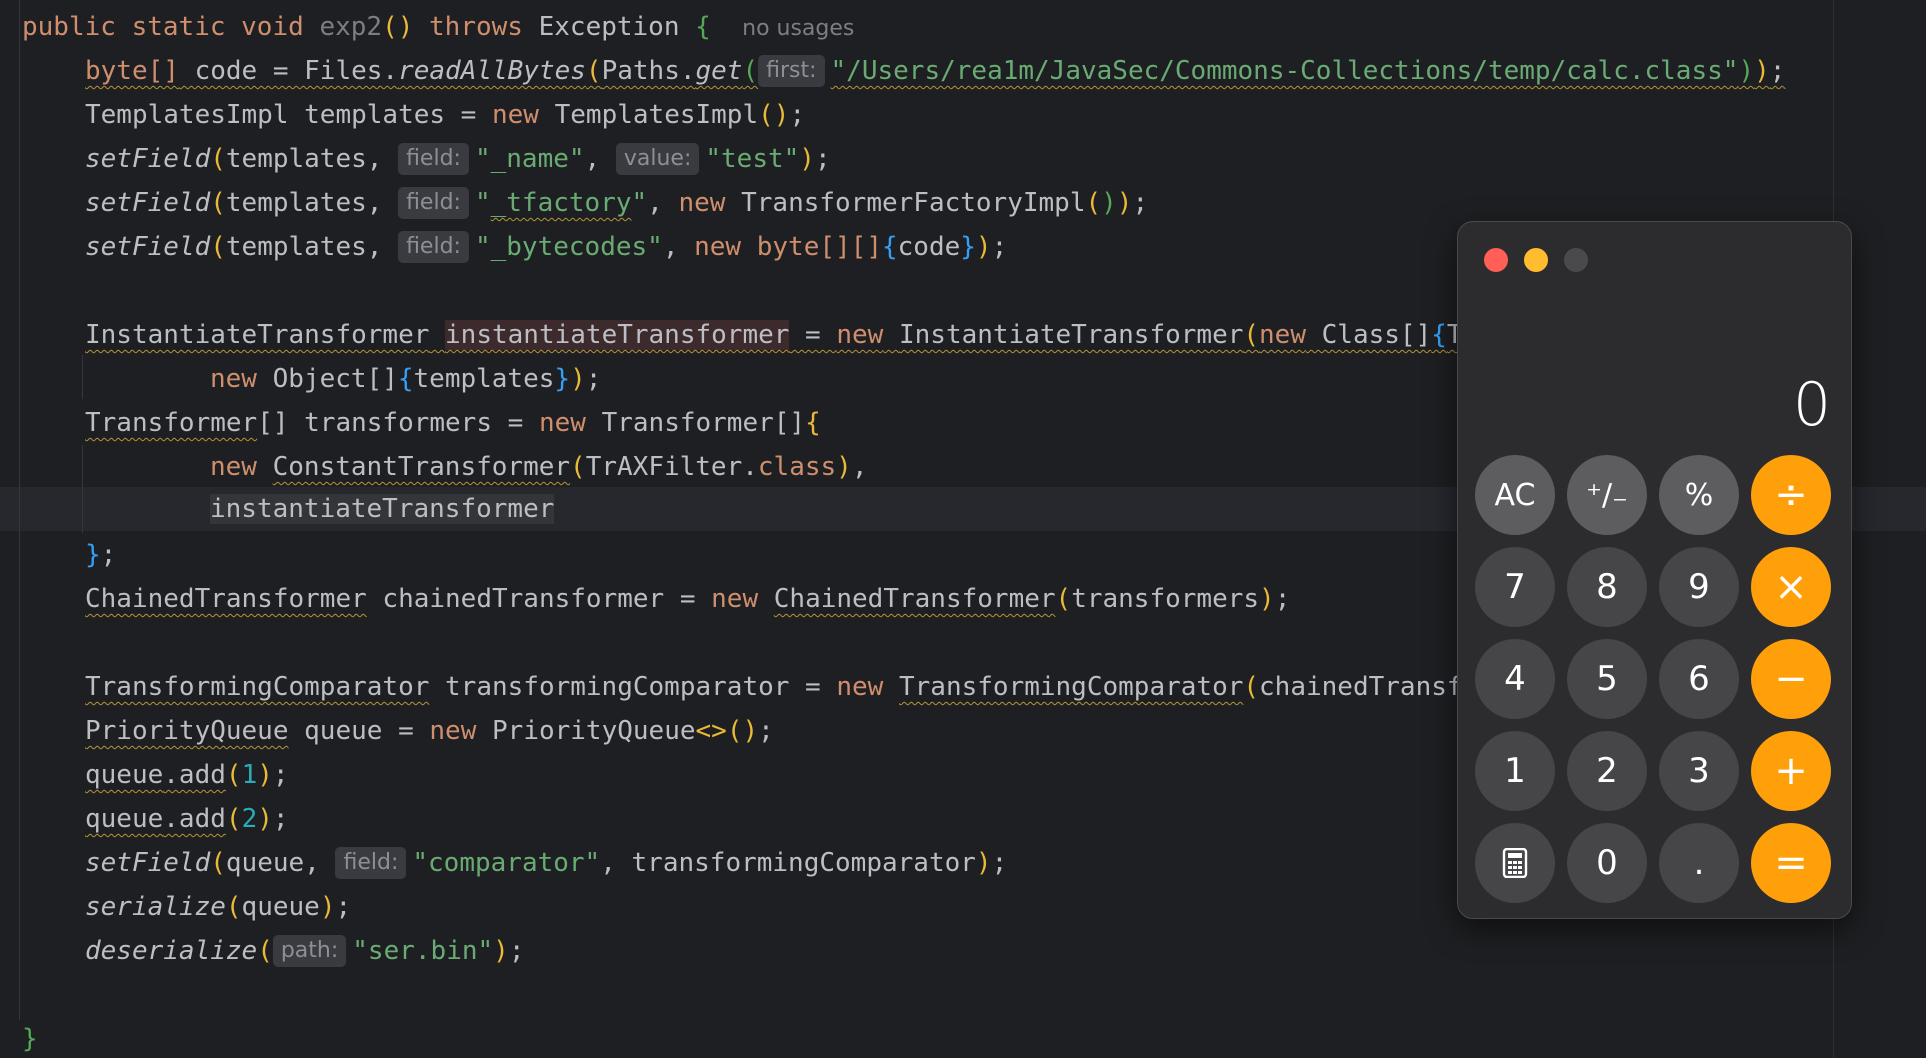 The image size is (1926, 1058). What do you see at coordinates (100, 555) in the screenshot?
I see `code-line-close-array: };` at bounding box center [100, 555].